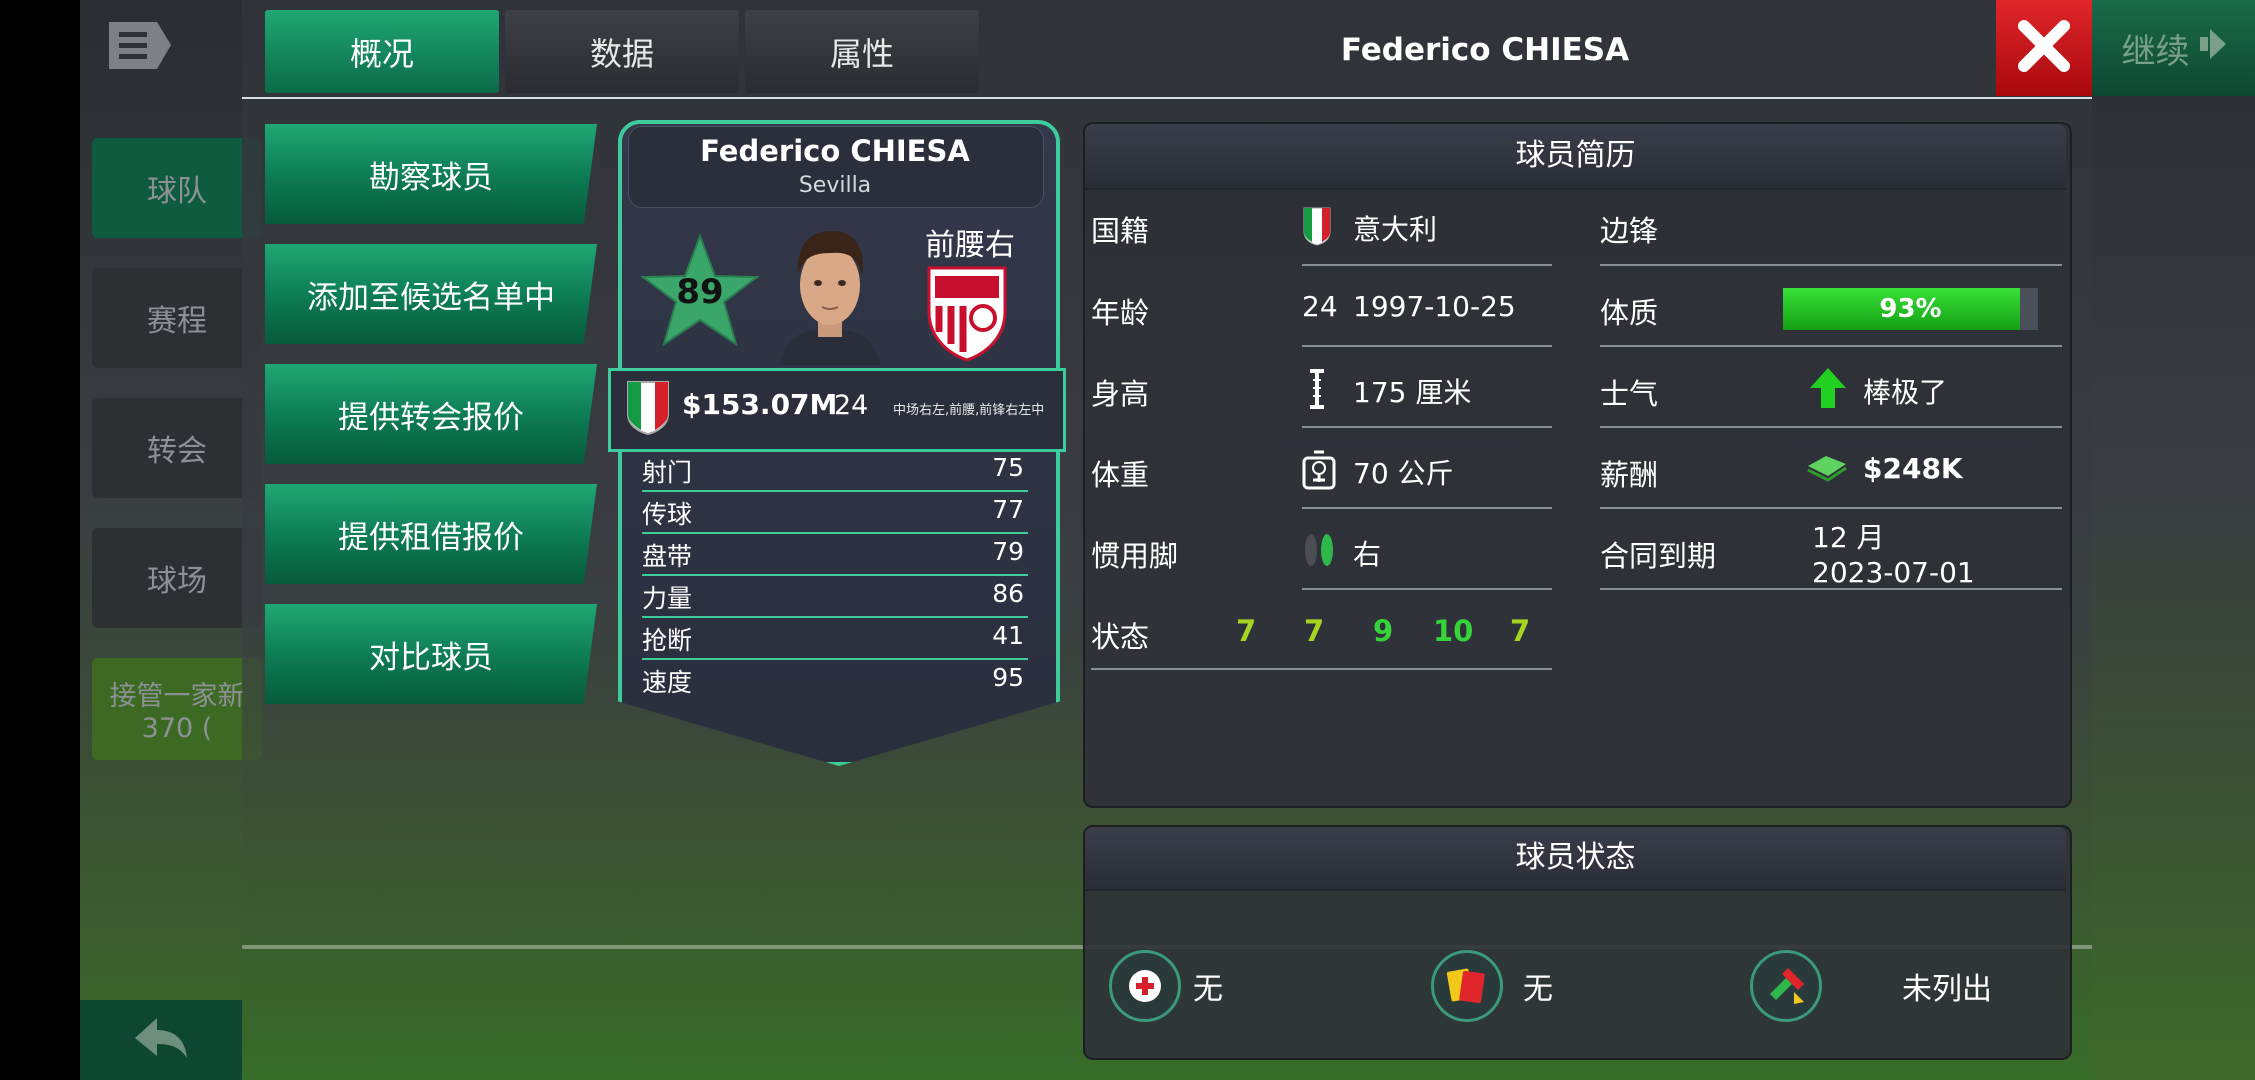 The image size is (2255, 1080). Describe the element at coordinates (835, 471) in the screenshot. I see `stat-row-shooting: 射门 75` at that location.